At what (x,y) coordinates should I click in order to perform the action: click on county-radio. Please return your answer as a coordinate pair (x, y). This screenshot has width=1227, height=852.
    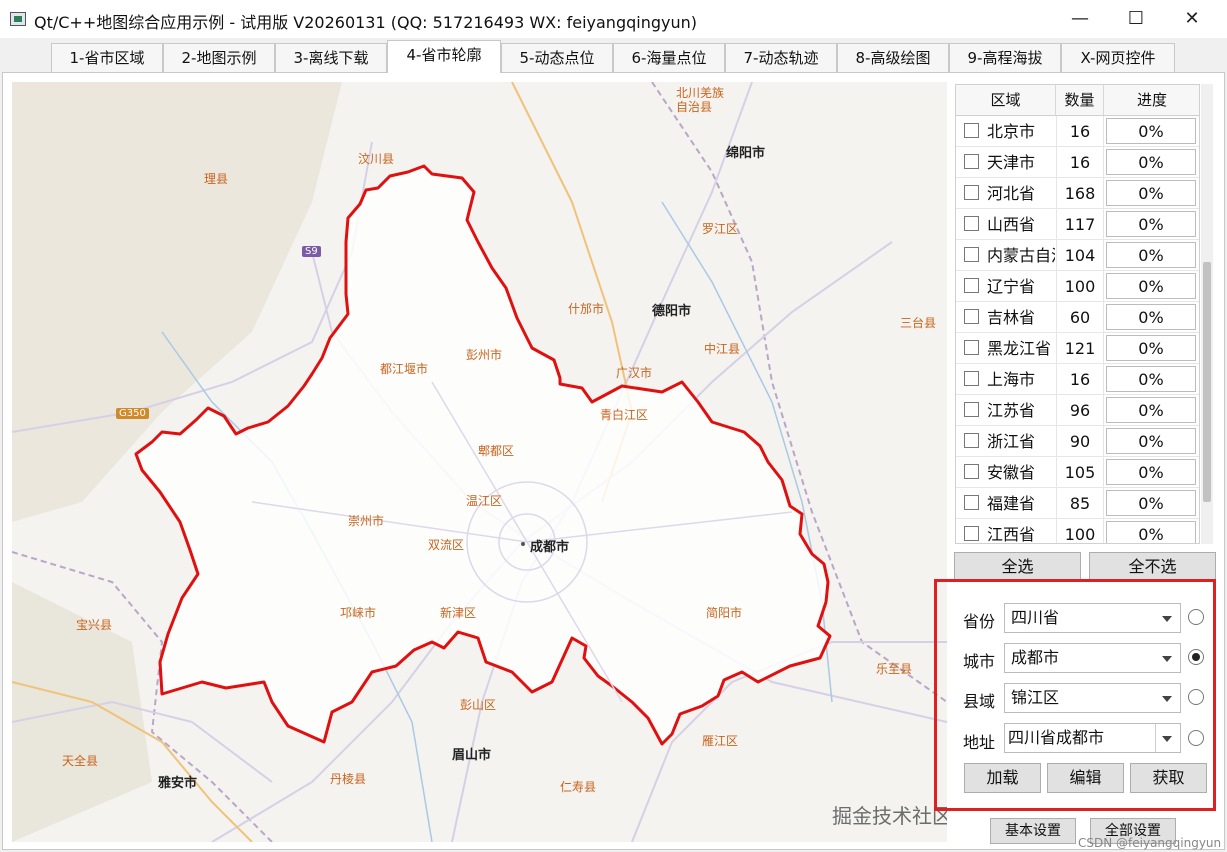
    Looking at the image, I should click on (1196, 697).